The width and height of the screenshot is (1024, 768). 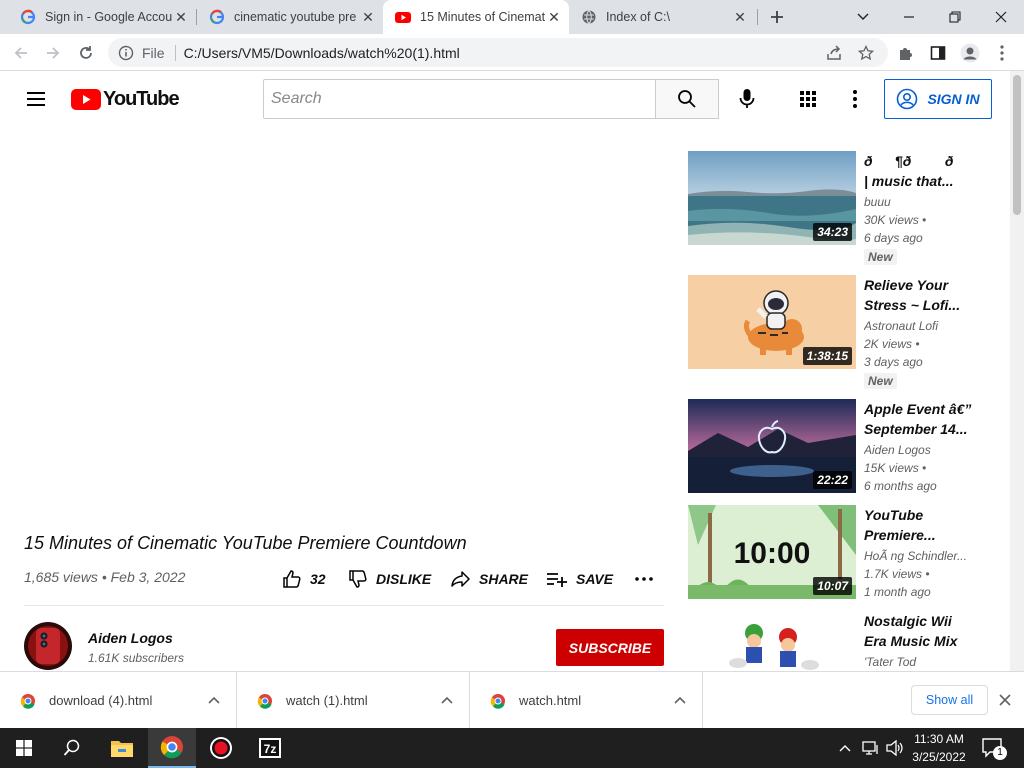 What do you see at coordinates (1001, 17) in the screenshot?
I see `close-window-button` at bounding box center [1001, 17].